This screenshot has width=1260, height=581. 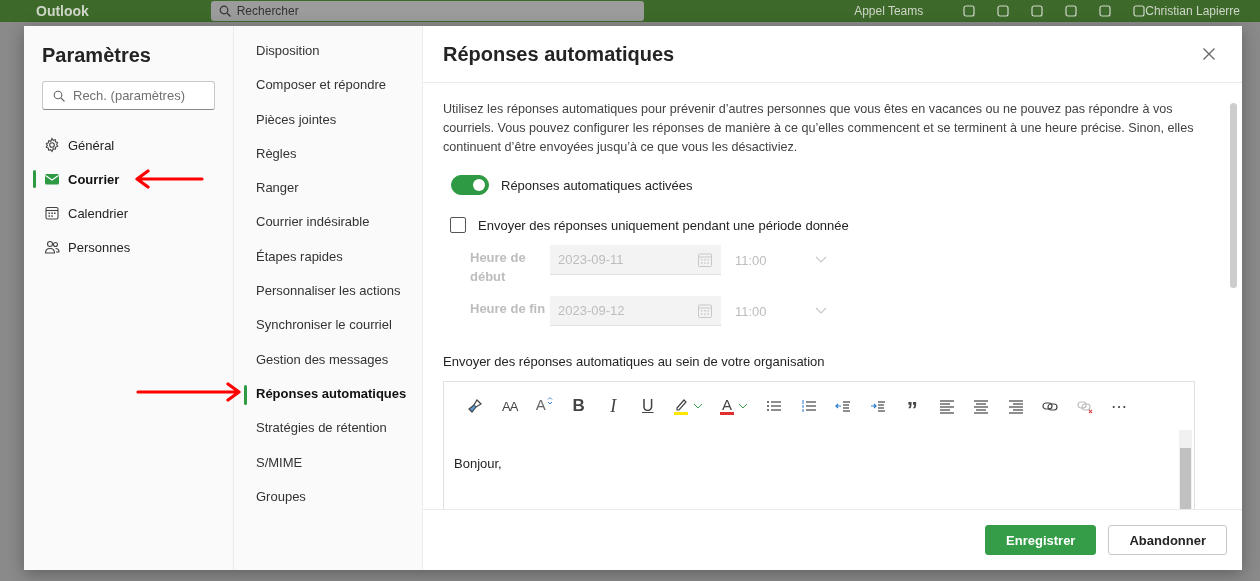 What do you see at coordinates (277, 197) in the screenshot?
I see `settings-item: Ranger` at bounding box center [277, 197].